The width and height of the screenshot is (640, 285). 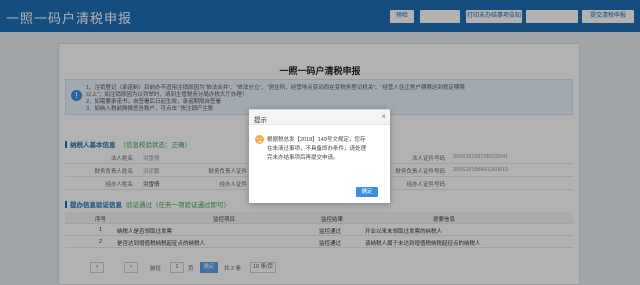 What do you see at coordinates (260, 120) in the screenshot?
I see `dialog-title: 提示` at bounding box center [260, 120].